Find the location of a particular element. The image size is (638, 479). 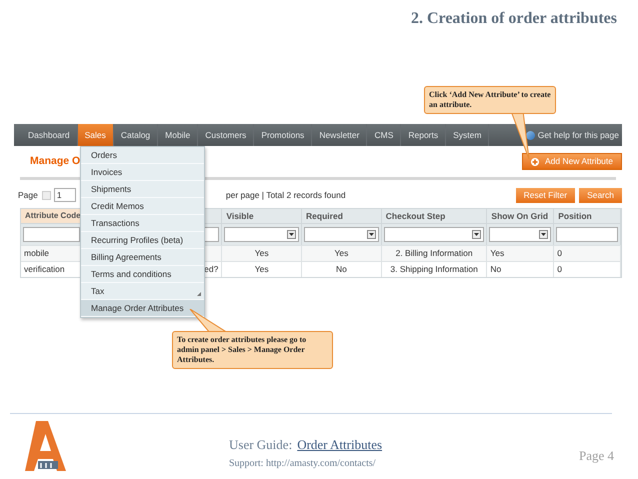

menu-item: Orders is located at coordinates (142, 155).